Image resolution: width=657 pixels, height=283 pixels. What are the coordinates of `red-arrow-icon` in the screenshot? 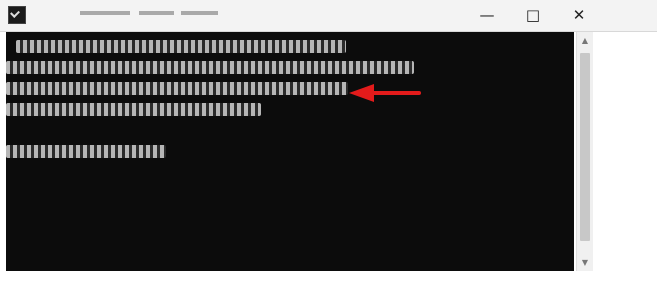 It's located at (385, 93).